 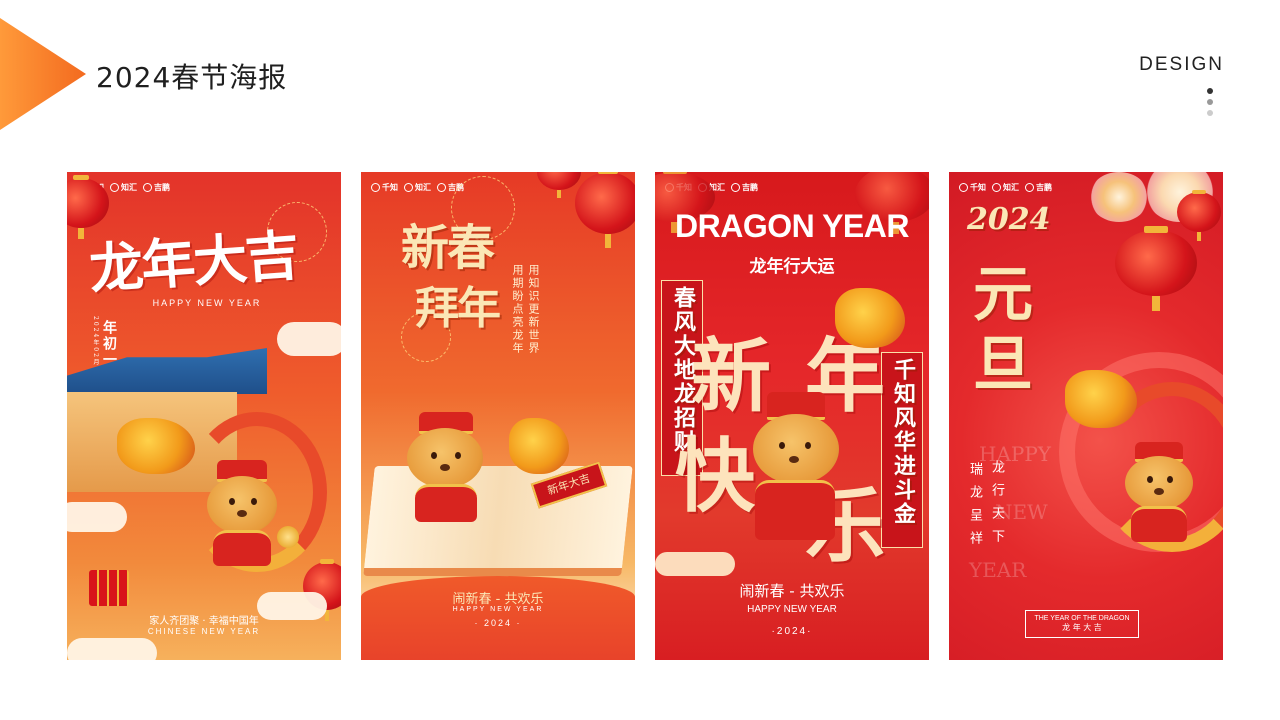 I want to click on poster-vertical-2: 用期盼点亮龙年, so click(x=517, y=309).